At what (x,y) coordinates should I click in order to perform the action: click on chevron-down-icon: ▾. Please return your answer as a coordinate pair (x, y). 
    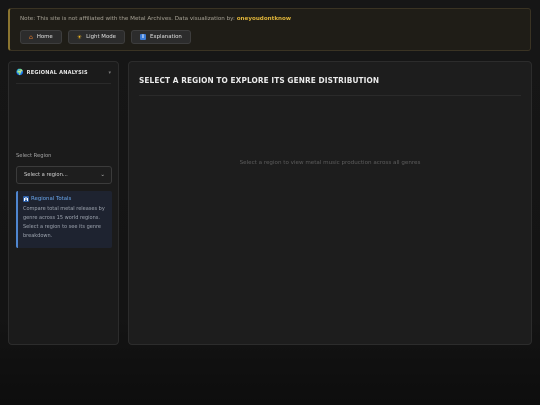
    Looking at the image, I should click on (109, 73).